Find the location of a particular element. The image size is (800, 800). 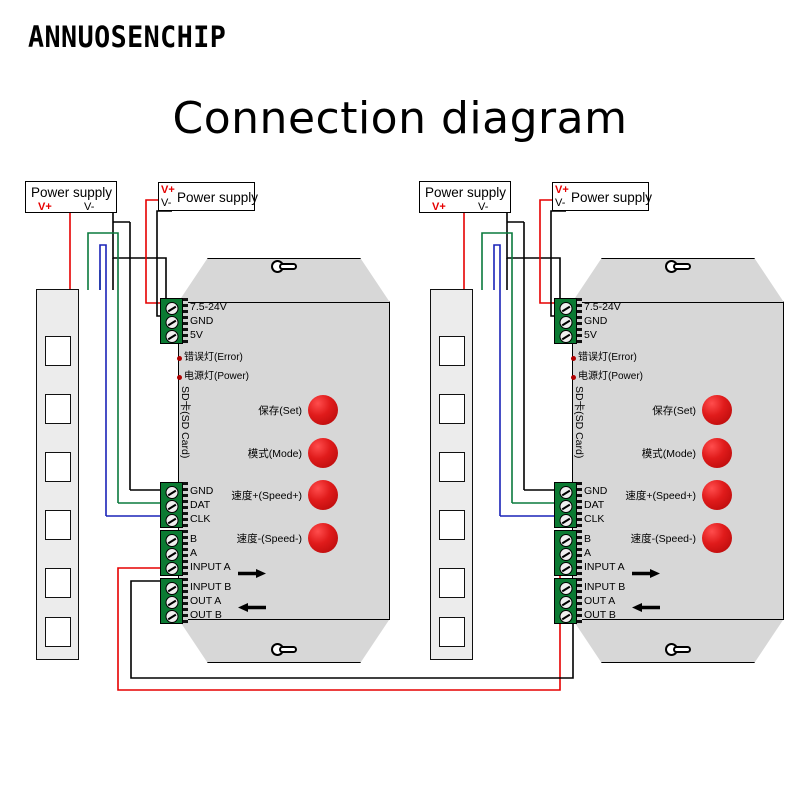

wire-psu3-vminus is located at coordinates (533, 260).